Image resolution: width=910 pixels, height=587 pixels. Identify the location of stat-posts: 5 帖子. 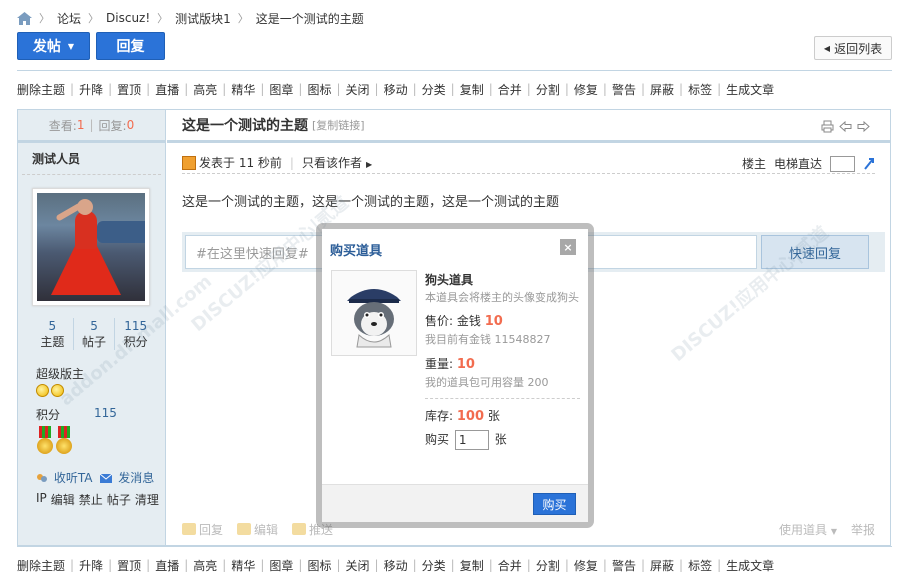
(93, 334).